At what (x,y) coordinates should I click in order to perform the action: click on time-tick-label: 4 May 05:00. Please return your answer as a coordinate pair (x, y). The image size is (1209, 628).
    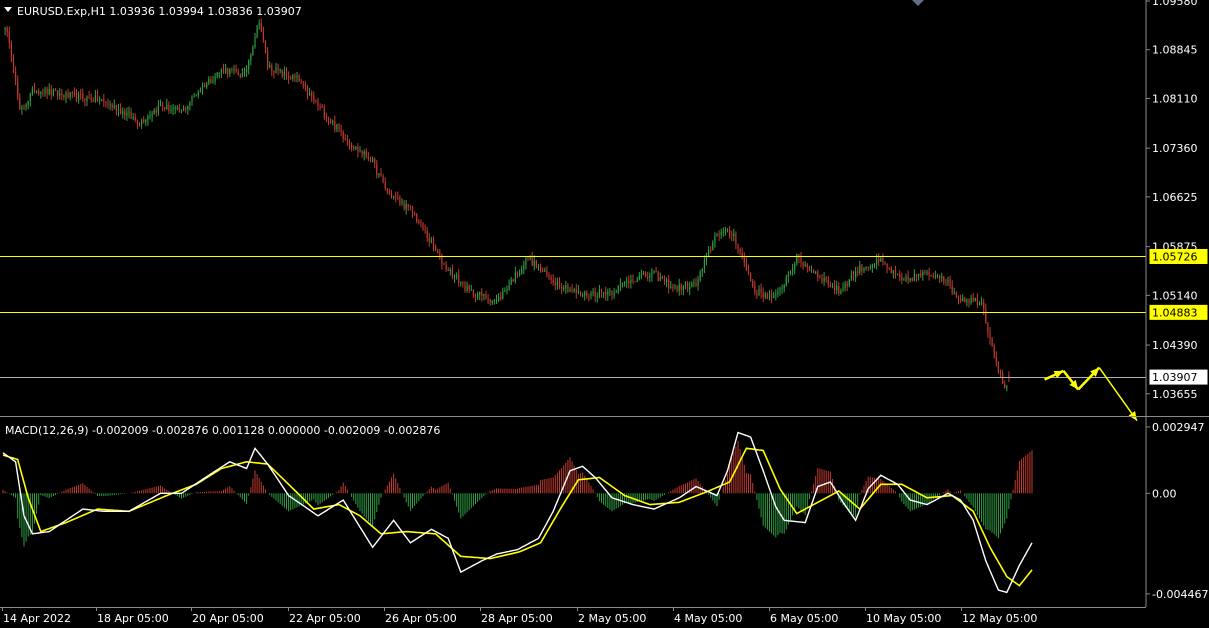
    Looking at the image, I should click on (708, 618).